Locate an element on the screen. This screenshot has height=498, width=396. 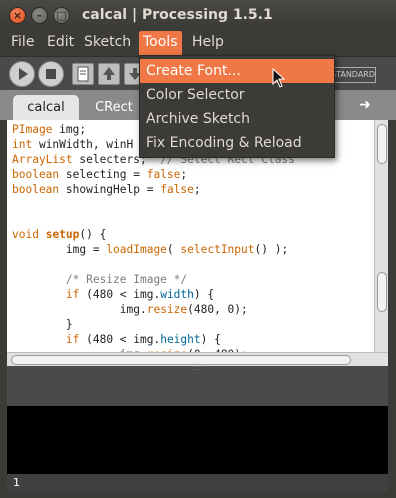
new-icon is located at coordinates (83, 74).